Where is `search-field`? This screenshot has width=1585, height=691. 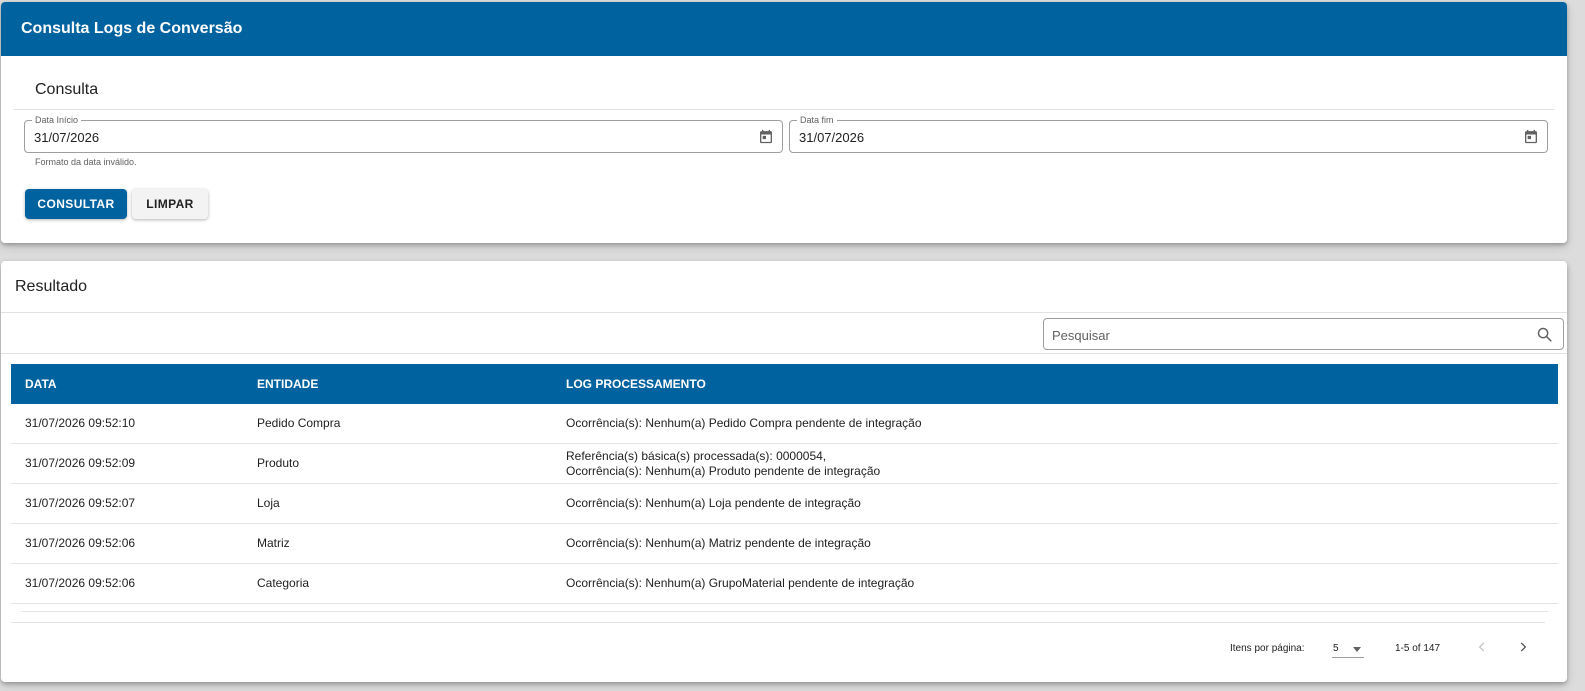
search-field is located at coordinates (1303, 334).